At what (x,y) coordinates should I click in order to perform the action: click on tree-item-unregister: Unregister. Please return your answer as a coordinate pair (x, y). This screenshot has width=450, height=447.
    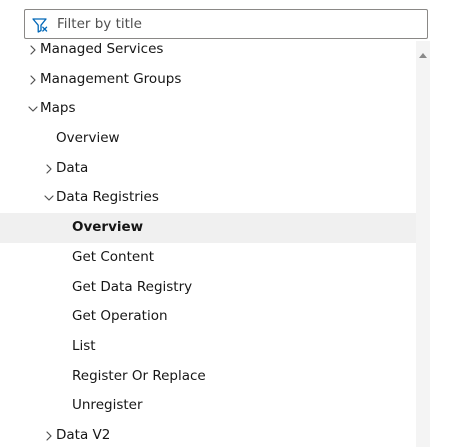
    Looking at the image, I should click on (208, 406).